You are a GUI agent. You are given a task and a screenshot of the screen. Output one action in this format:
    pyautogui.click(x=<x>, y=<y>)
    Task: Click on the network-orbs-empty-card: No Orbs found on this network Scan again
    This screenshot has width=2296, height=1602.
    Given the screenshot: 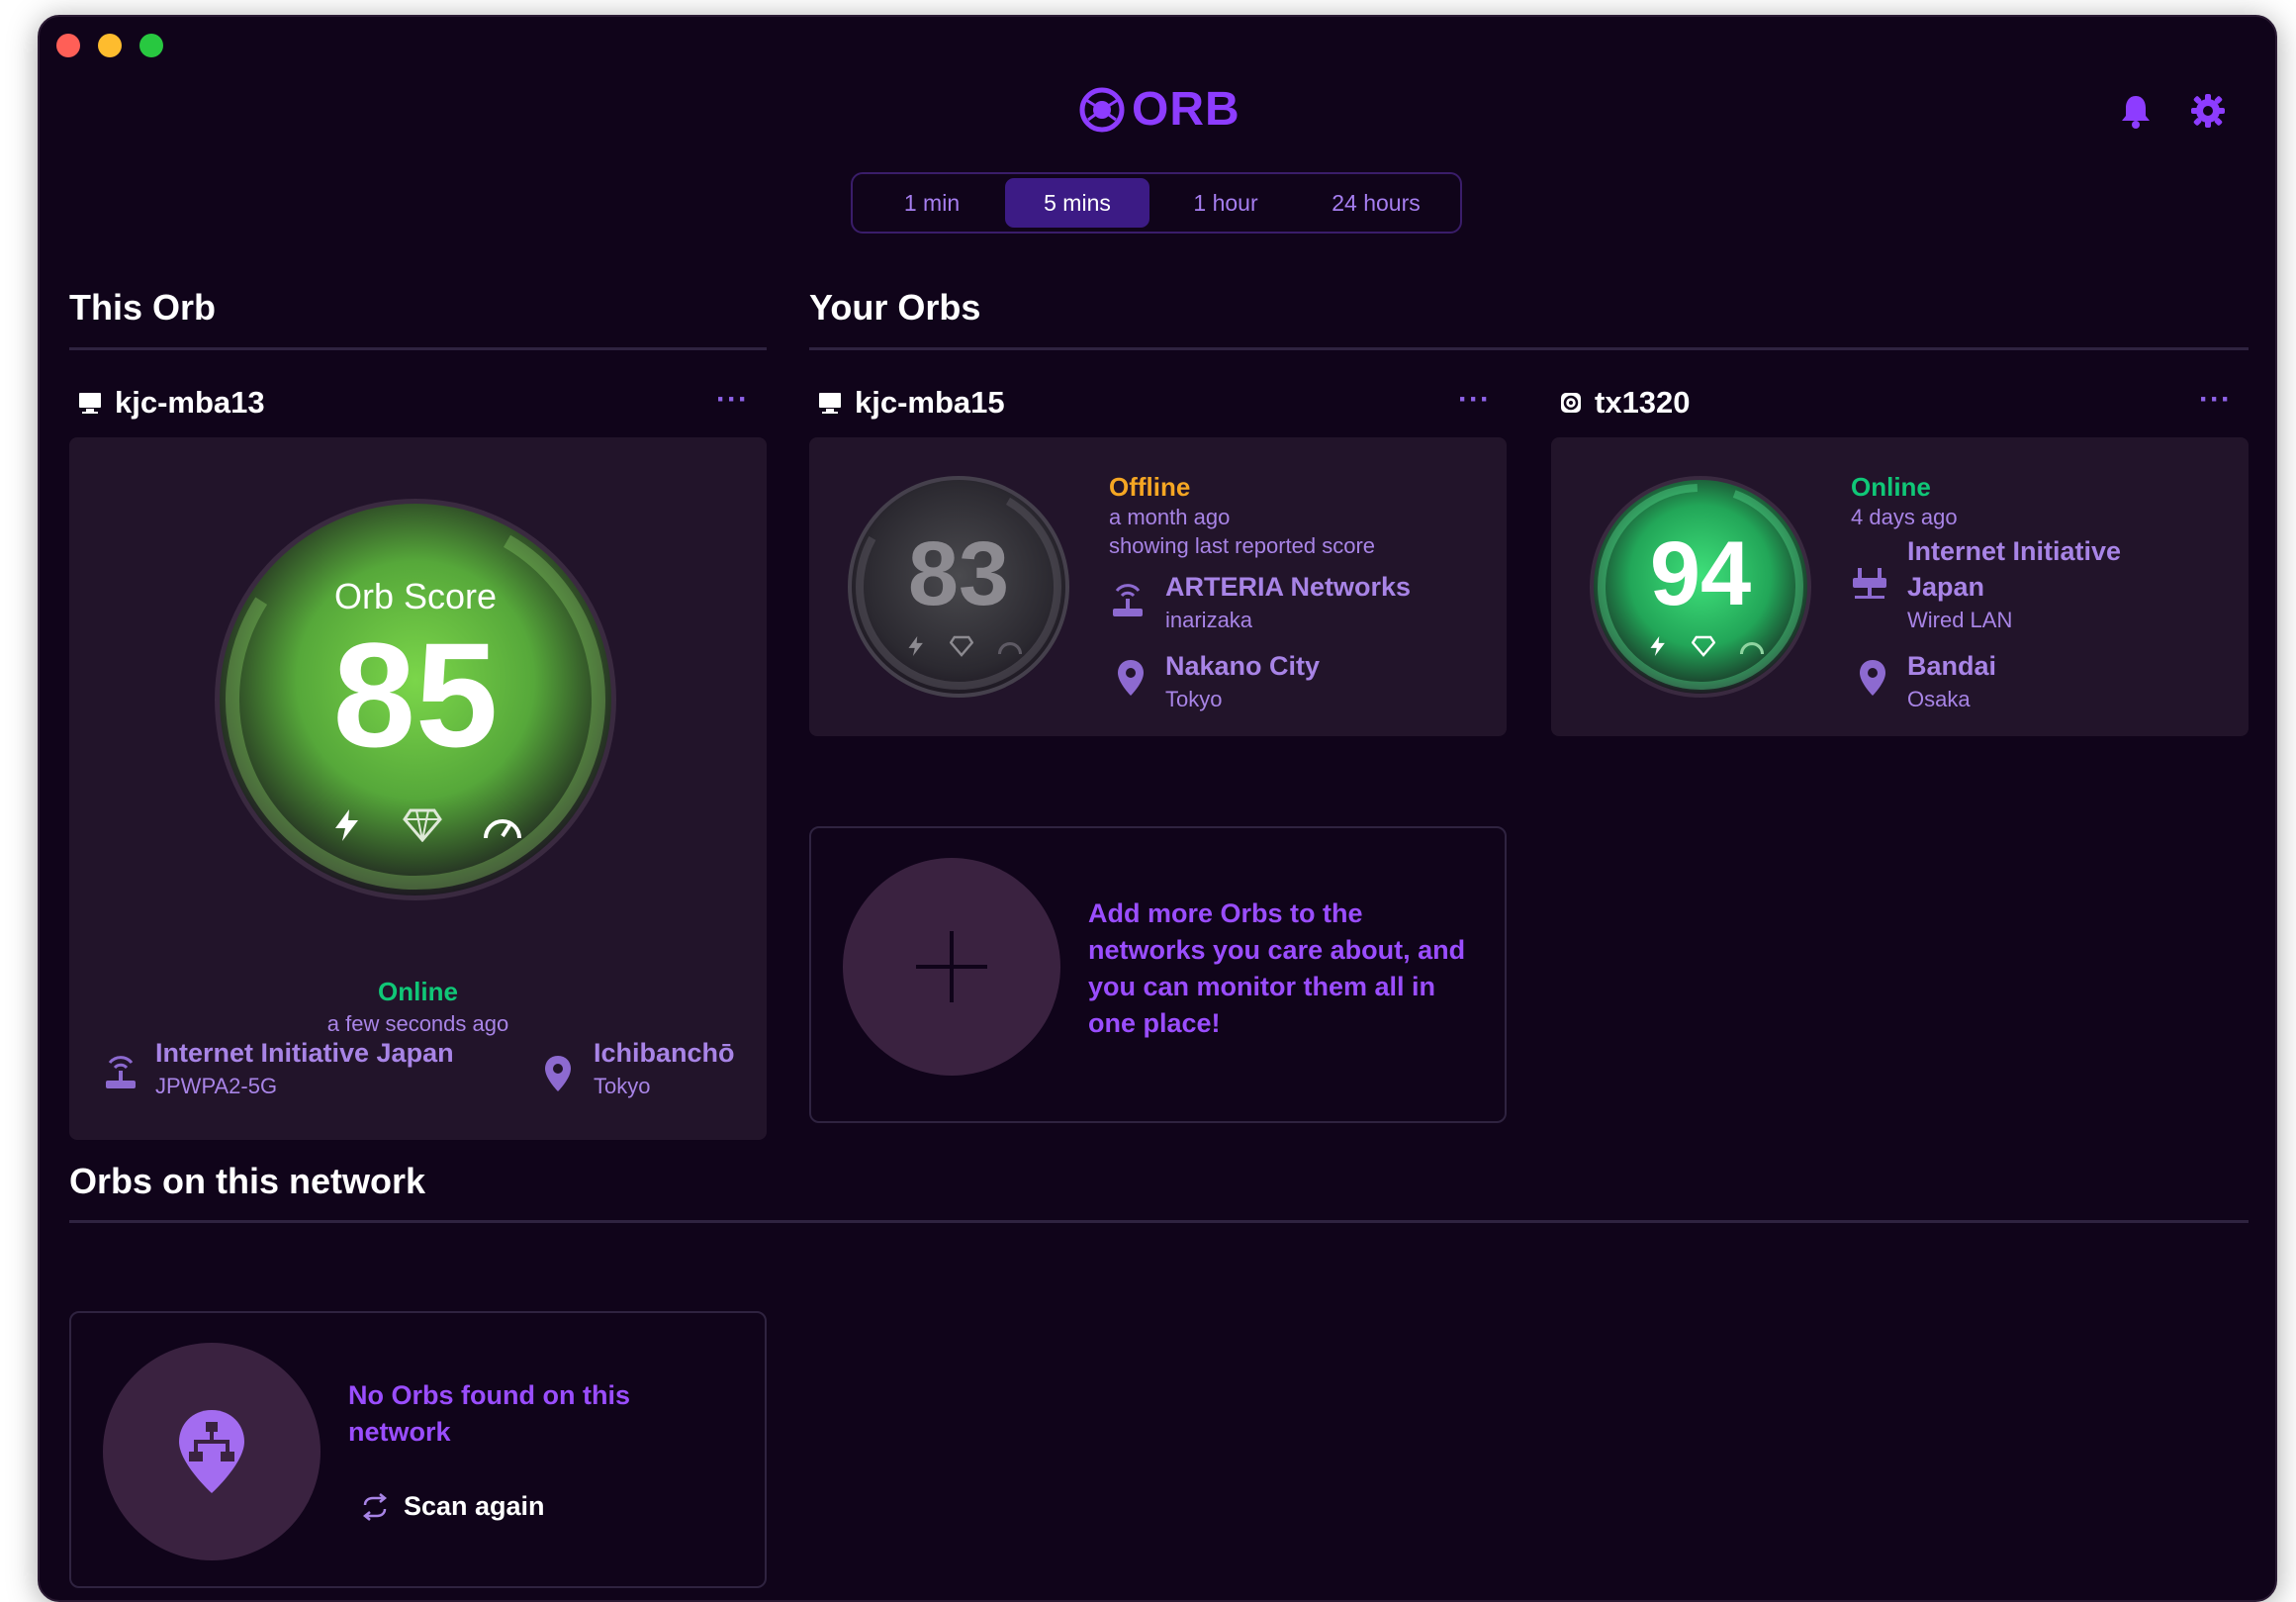 What is the action you would take?
    pyautogui.click(x=418, y=1449)
    